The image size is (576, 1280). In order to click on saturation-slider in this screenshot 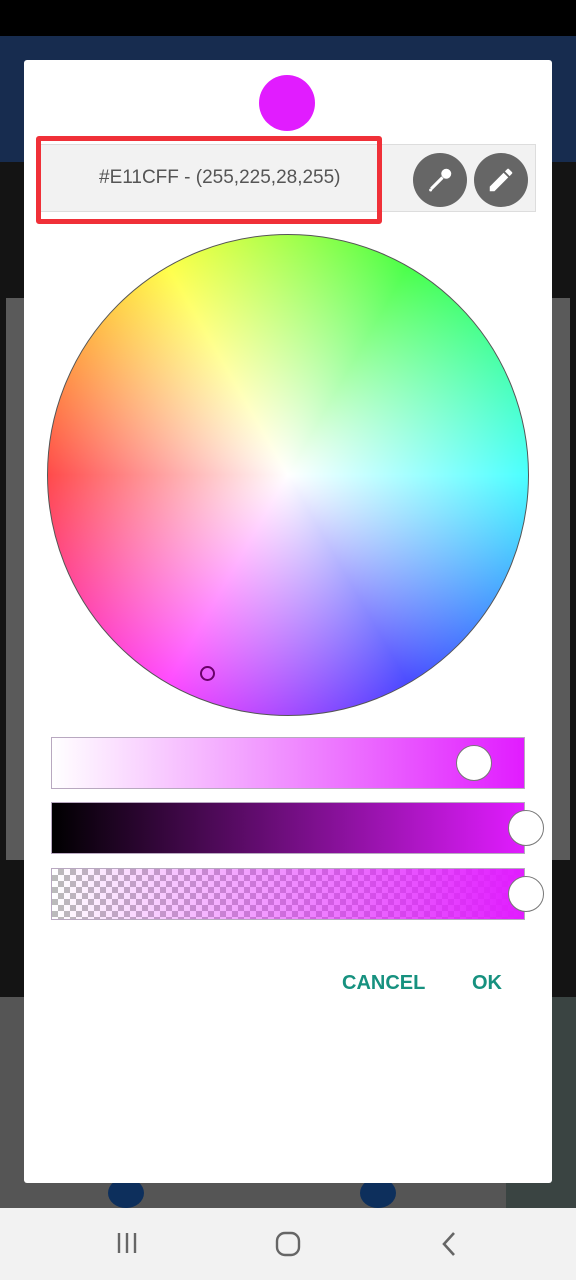, I will do `click(288, 763)`.